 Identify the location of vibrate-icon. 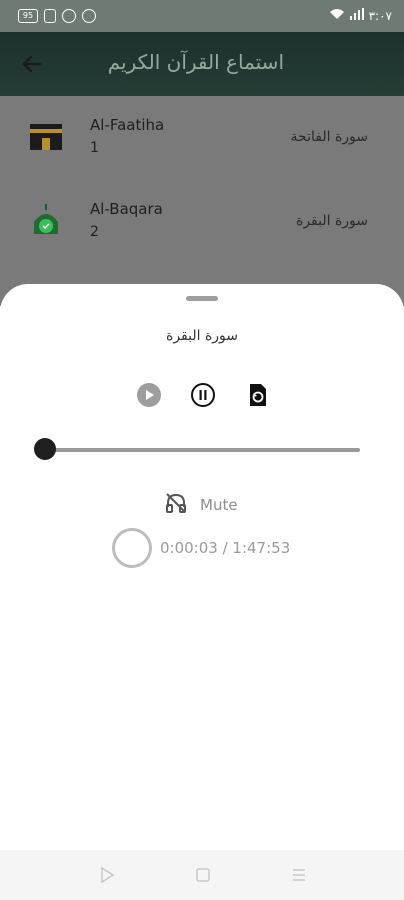
(50, 16).